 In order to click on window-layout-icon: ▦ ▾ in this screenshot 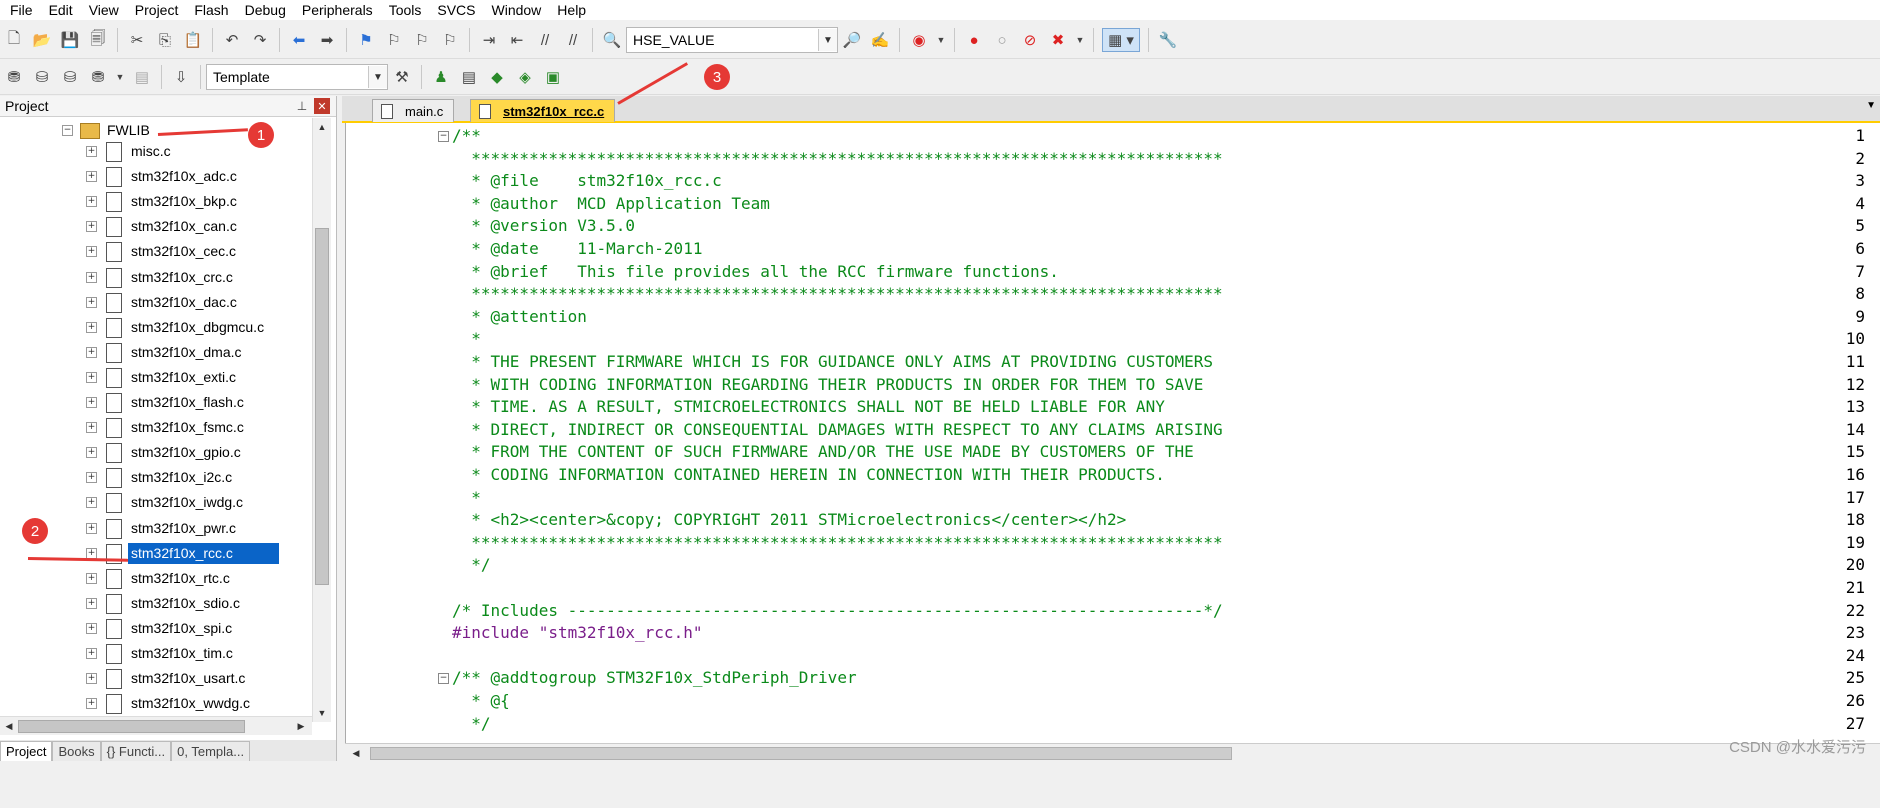, I will do `click(1121, 40)`.